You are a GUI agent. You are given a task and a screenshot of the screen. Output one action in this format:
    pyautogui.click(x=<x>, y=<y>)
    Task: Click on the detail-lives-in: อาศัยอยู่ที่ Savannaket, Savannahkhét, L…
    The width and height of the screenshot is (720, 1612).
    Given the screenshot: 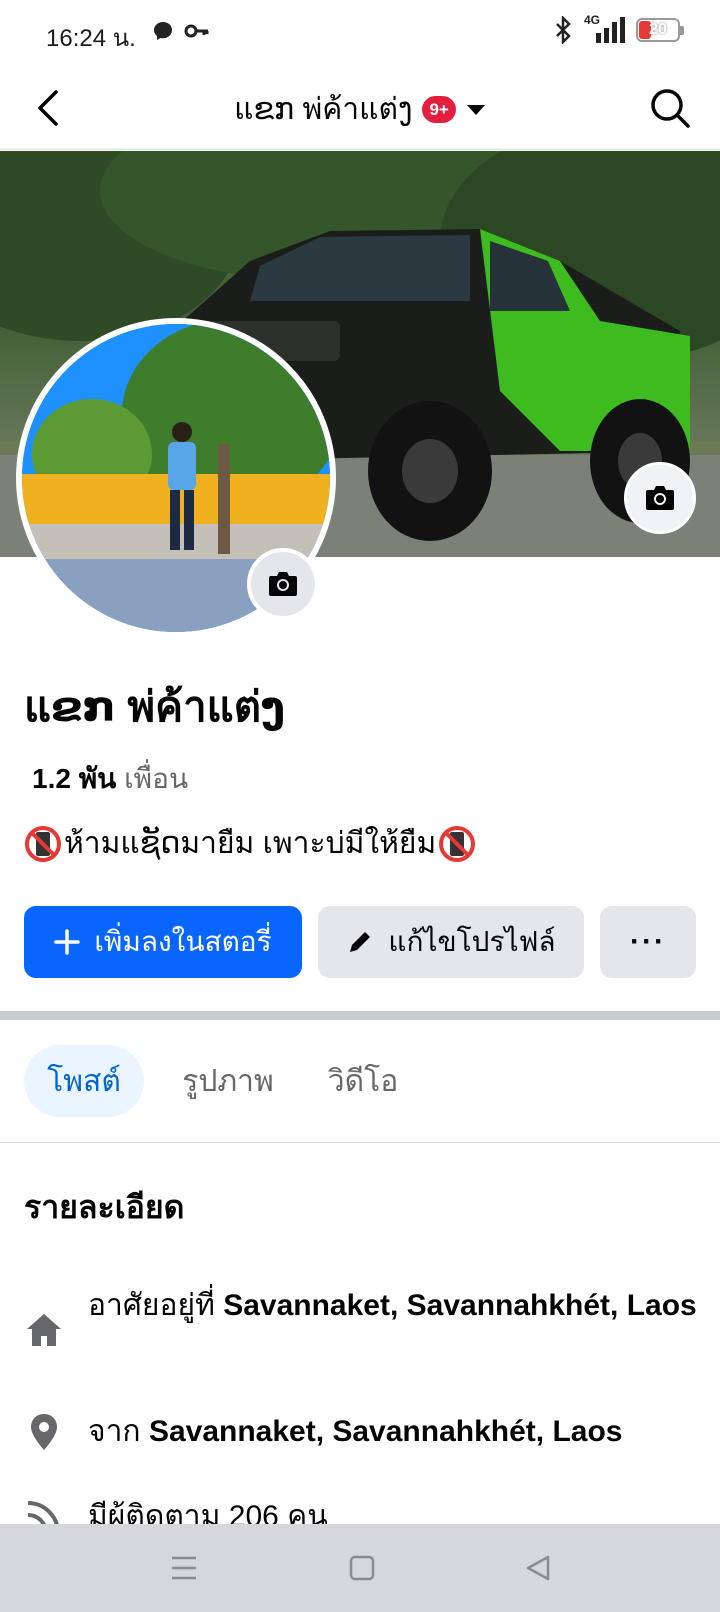 What is the action you would take?
    pyautogui.click(x=364, y=1318)
    